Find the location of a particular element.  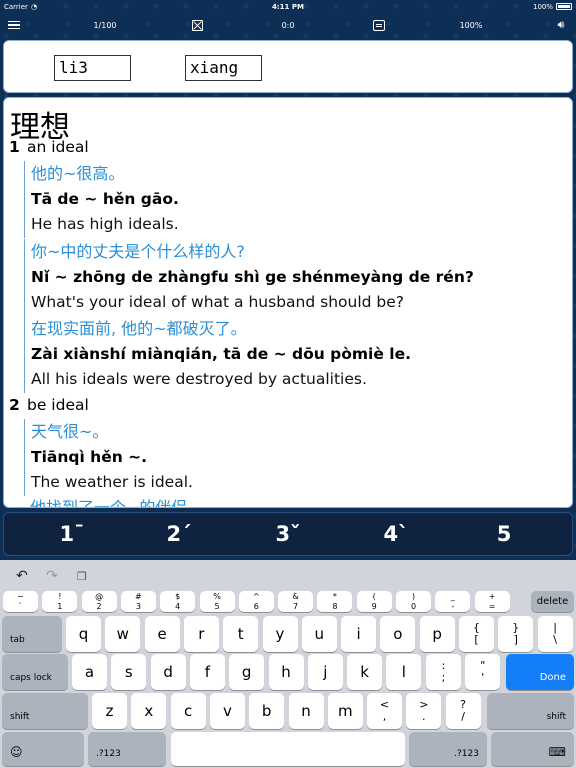

tone-2-button: 2ˊ is located at coordinates (179, 534).